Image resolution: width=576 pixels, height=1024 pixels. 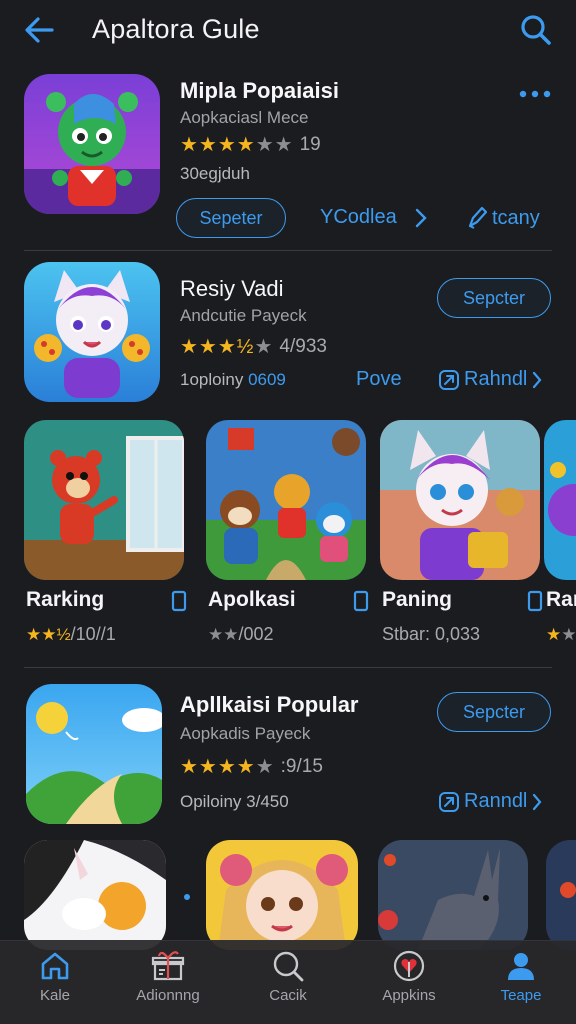 I want to click on tab-gift: Adionnng, so click(x=168, y=984).